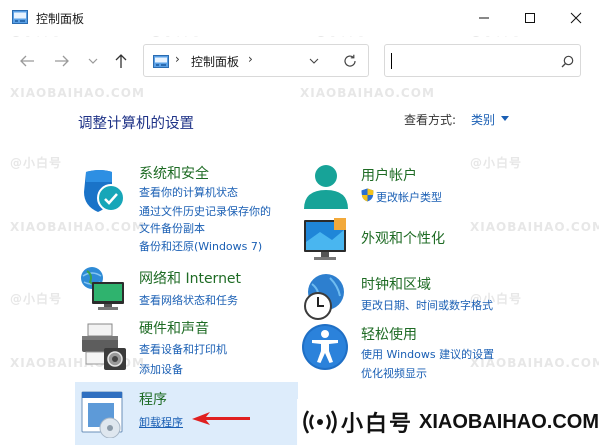  I want to click on view-by-label: 查看方式:, so click(430, 120).